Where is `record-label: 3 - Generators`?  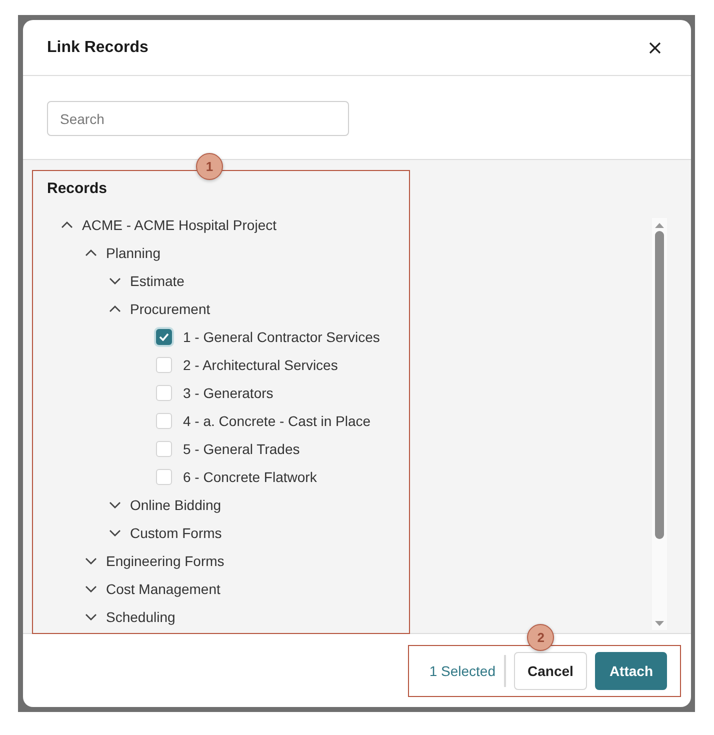 record-label: 3 - Generators is located at coordinates (228, 393).